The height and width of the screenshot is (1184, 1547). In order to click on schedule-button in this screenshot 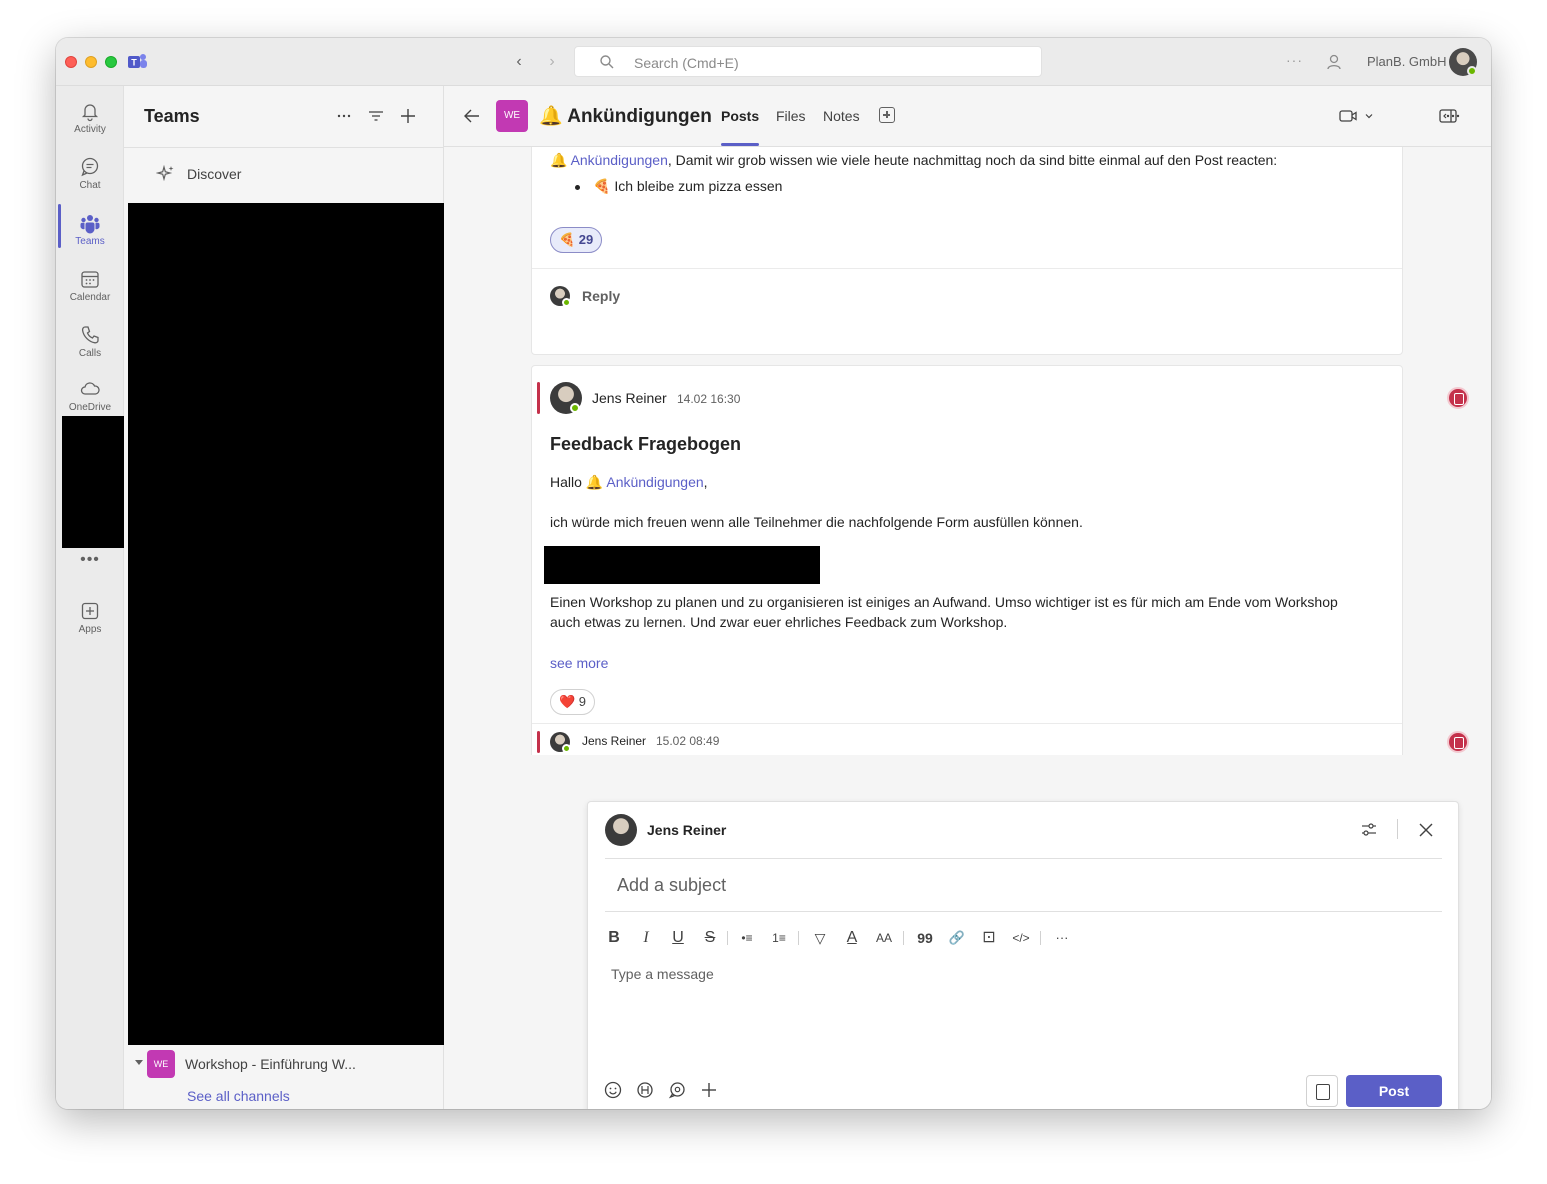, I will do `click(1322, 1091)`.